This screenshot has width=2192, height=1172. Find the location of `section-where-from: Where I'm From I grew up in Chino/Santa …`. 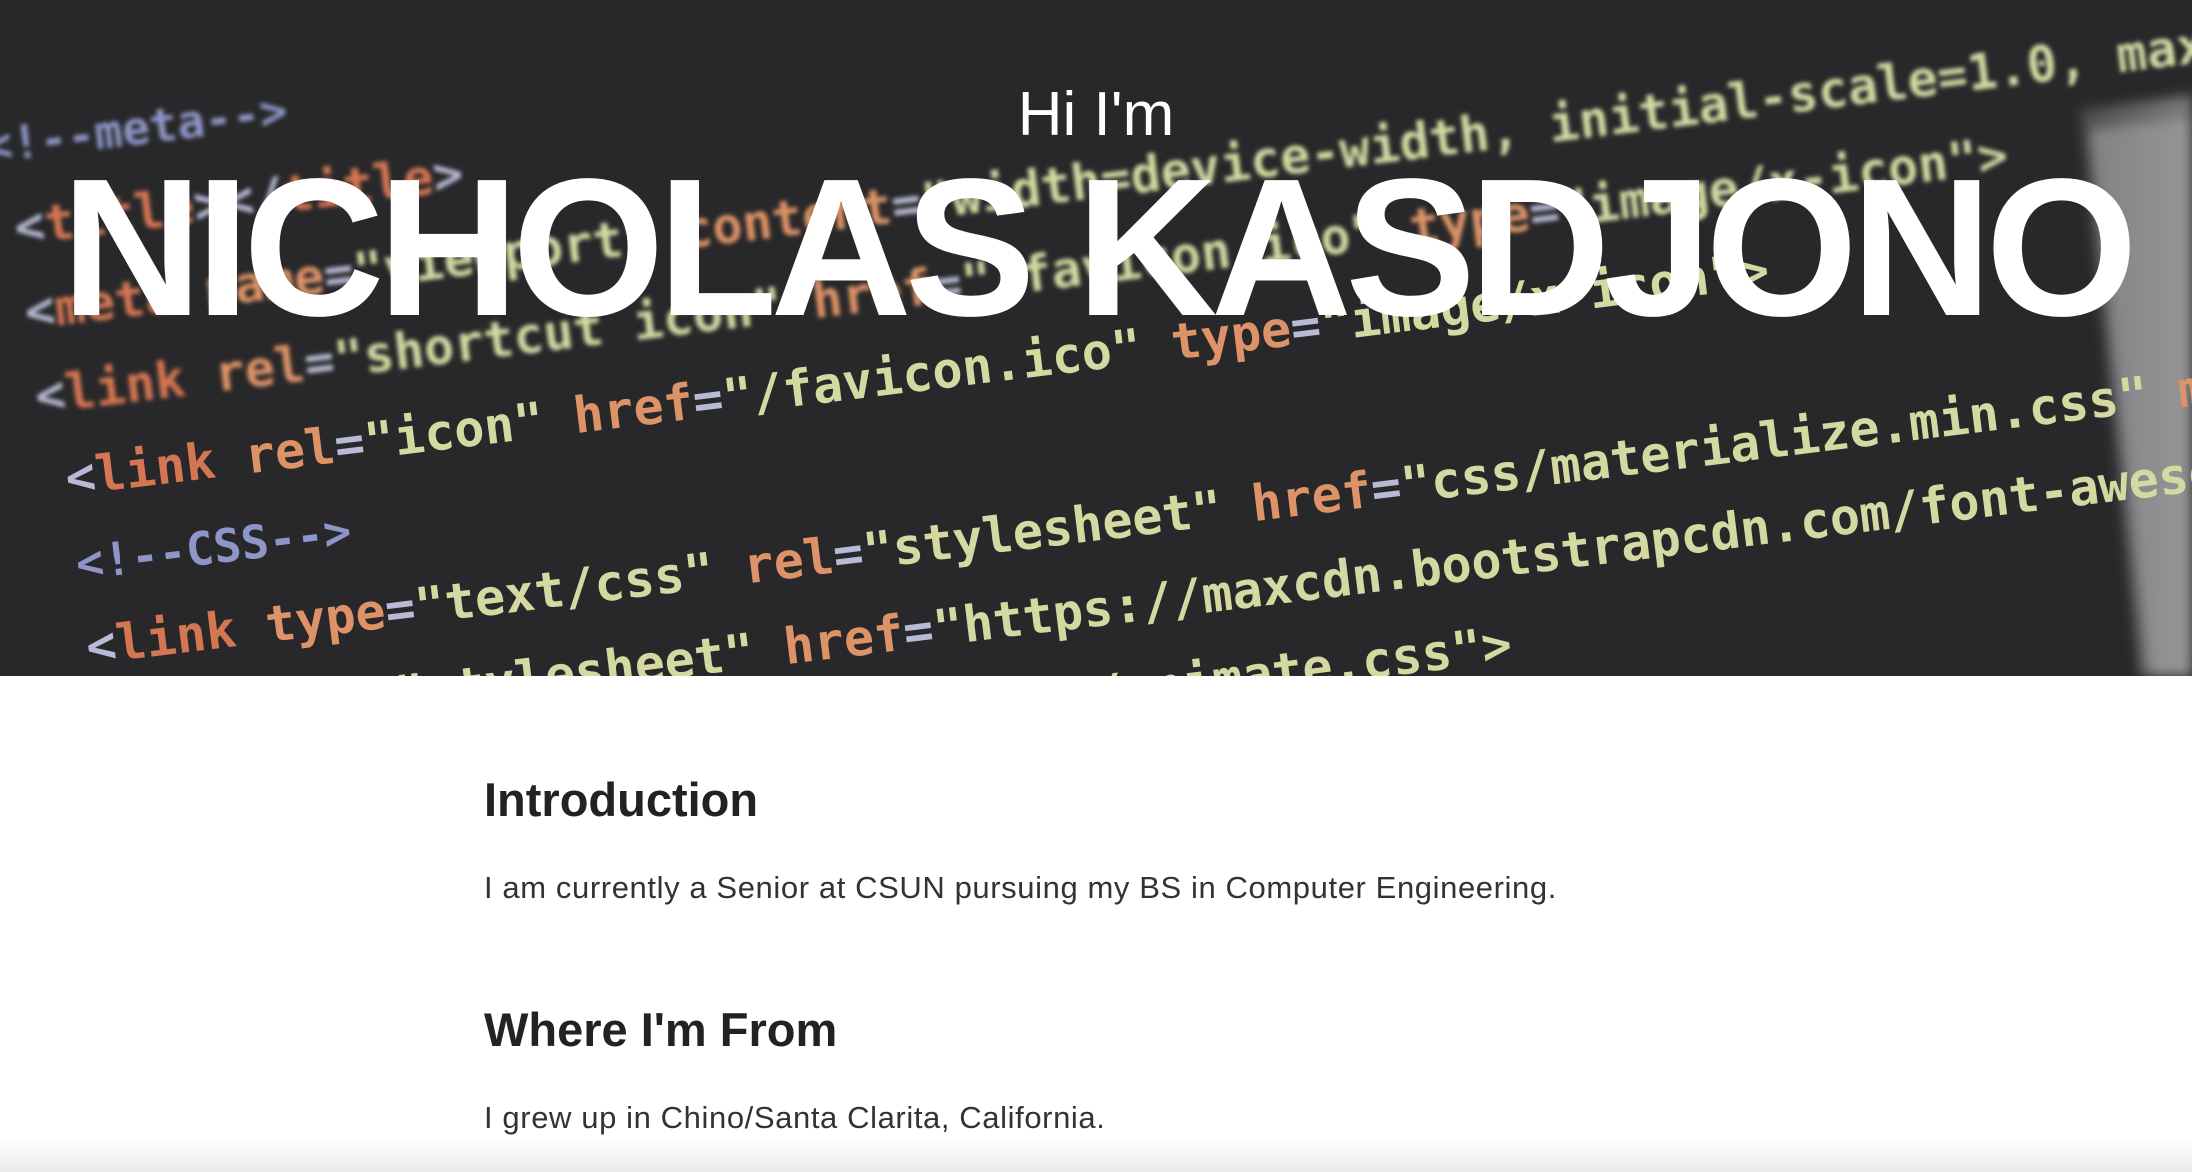

section-where-from: Where I'm From I grew up in Chino/Santa … is located at coordinates (794, 1069).